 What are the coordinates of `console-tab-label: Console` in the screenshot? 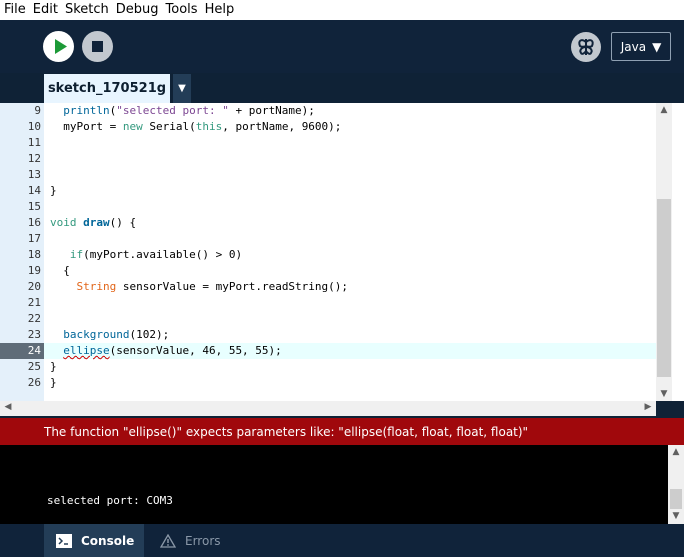 It's located at (108, 540).